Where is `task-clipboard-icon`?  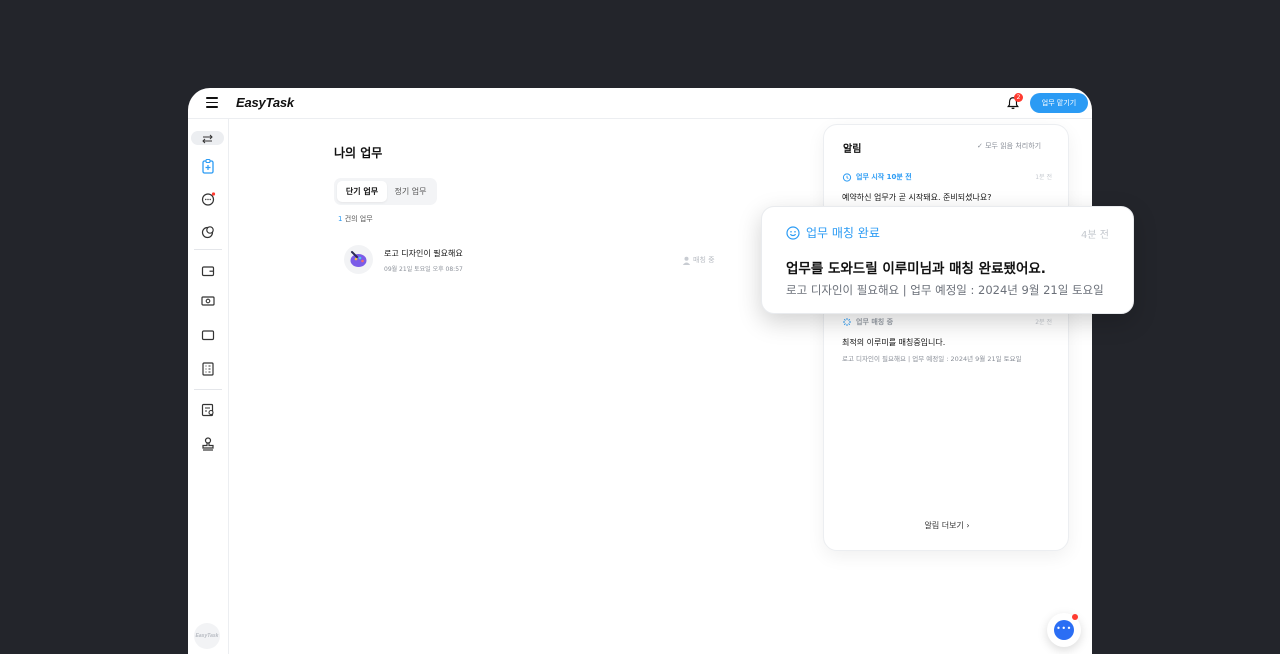 task-clipboard-icon is located at coordinates (208, 166).